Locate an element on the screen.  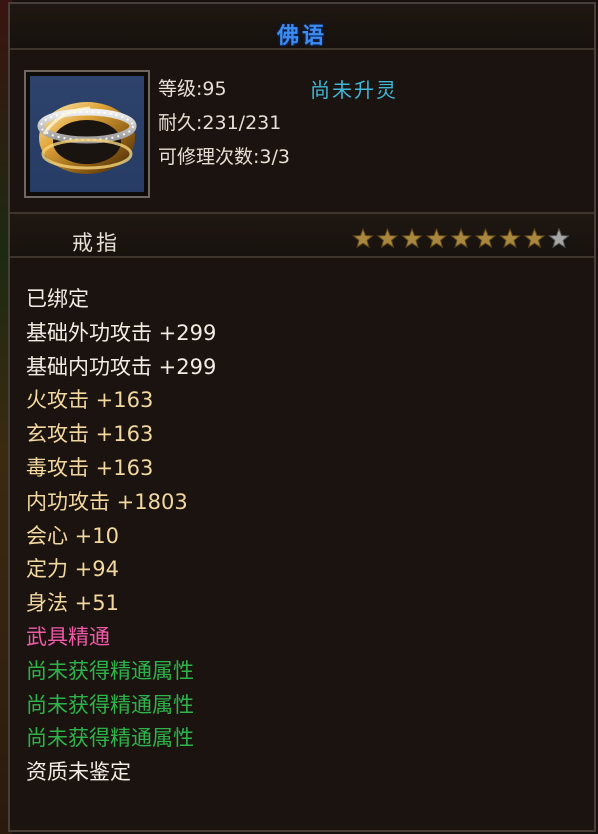
item-type-row: 戒指 is located at coordinates (302, 235).